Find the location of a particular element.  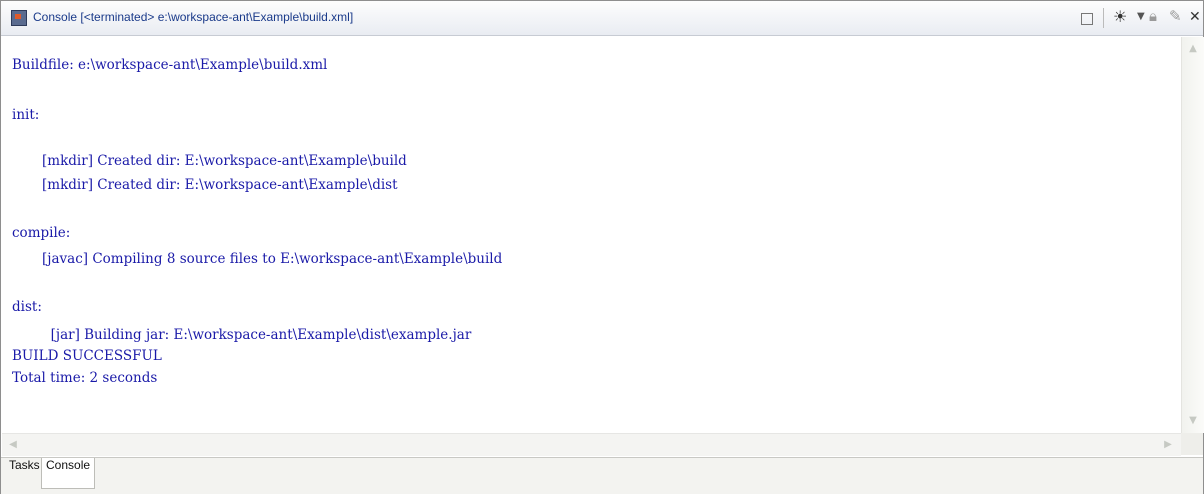

console-line: init: is located at coordinates (26, 115).